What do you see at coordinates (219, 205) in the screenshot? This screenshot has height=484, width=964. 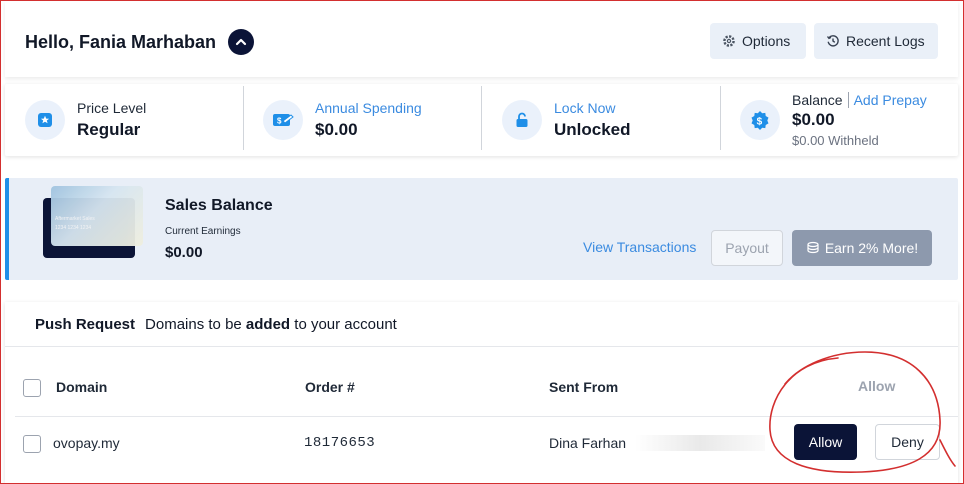 I see `sales-balance-title: Sales Balance` at bounding box center [219, 205].